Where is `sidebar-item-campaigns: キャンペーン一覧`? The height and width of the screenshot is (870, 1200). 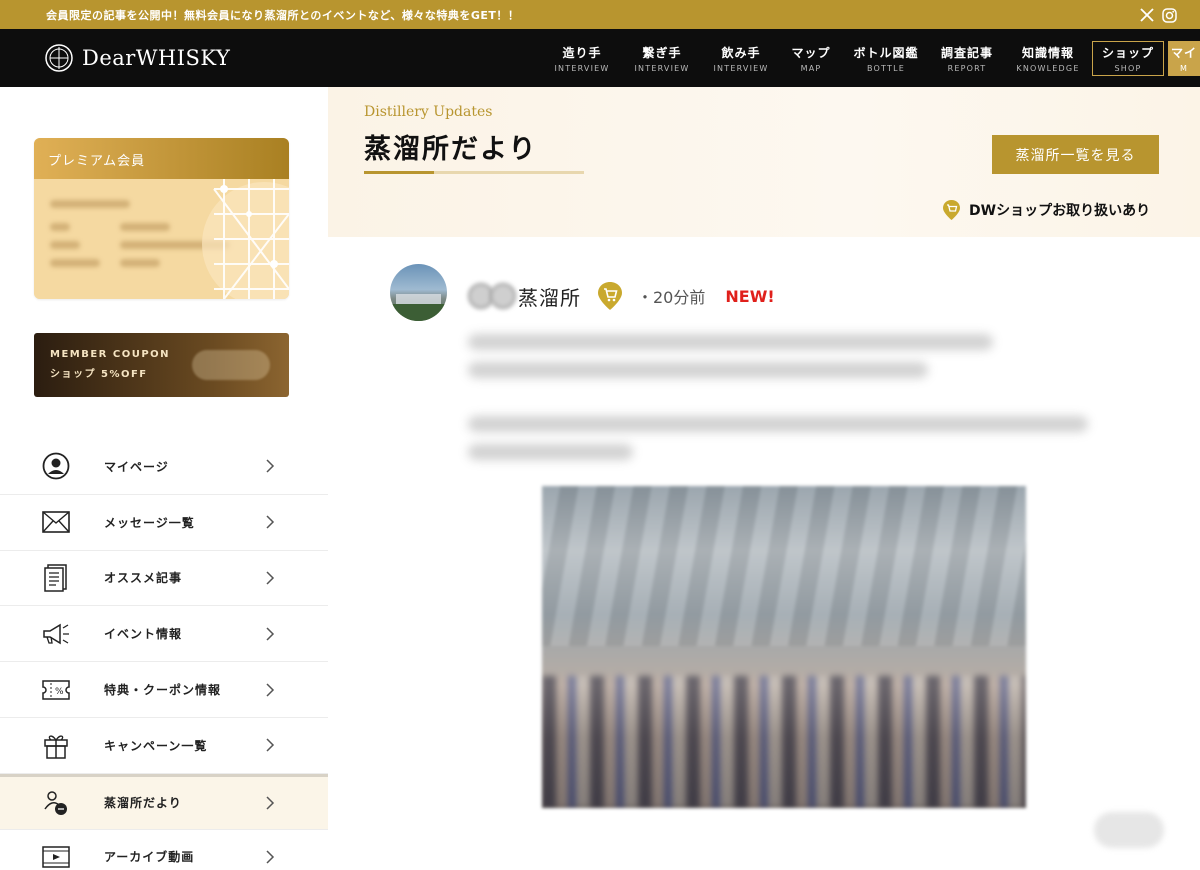 sidebar-item-campaigns: キャンペーン一覧 is located at coordinates (164, 746).